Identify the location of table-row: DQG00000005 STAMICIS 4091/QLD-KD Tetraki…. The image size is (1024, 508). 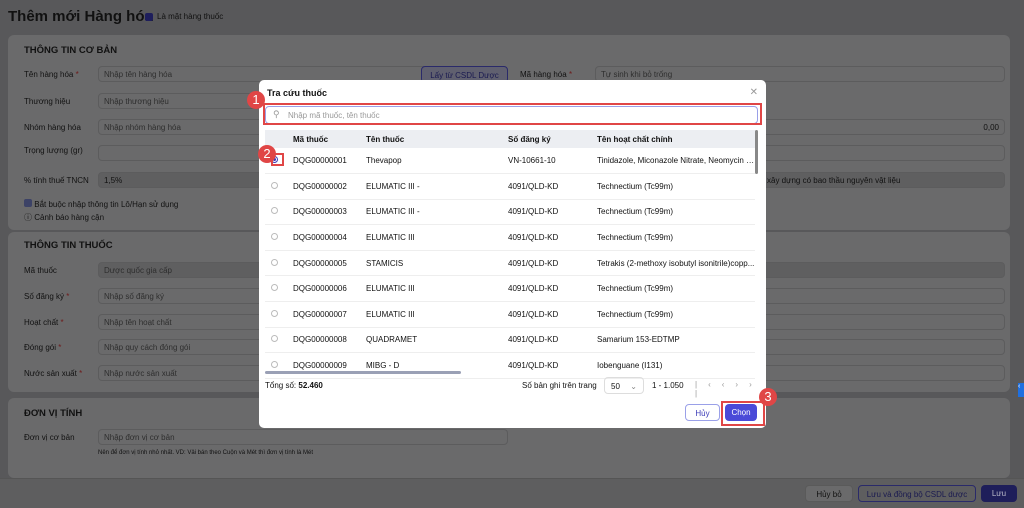
(510, 263).